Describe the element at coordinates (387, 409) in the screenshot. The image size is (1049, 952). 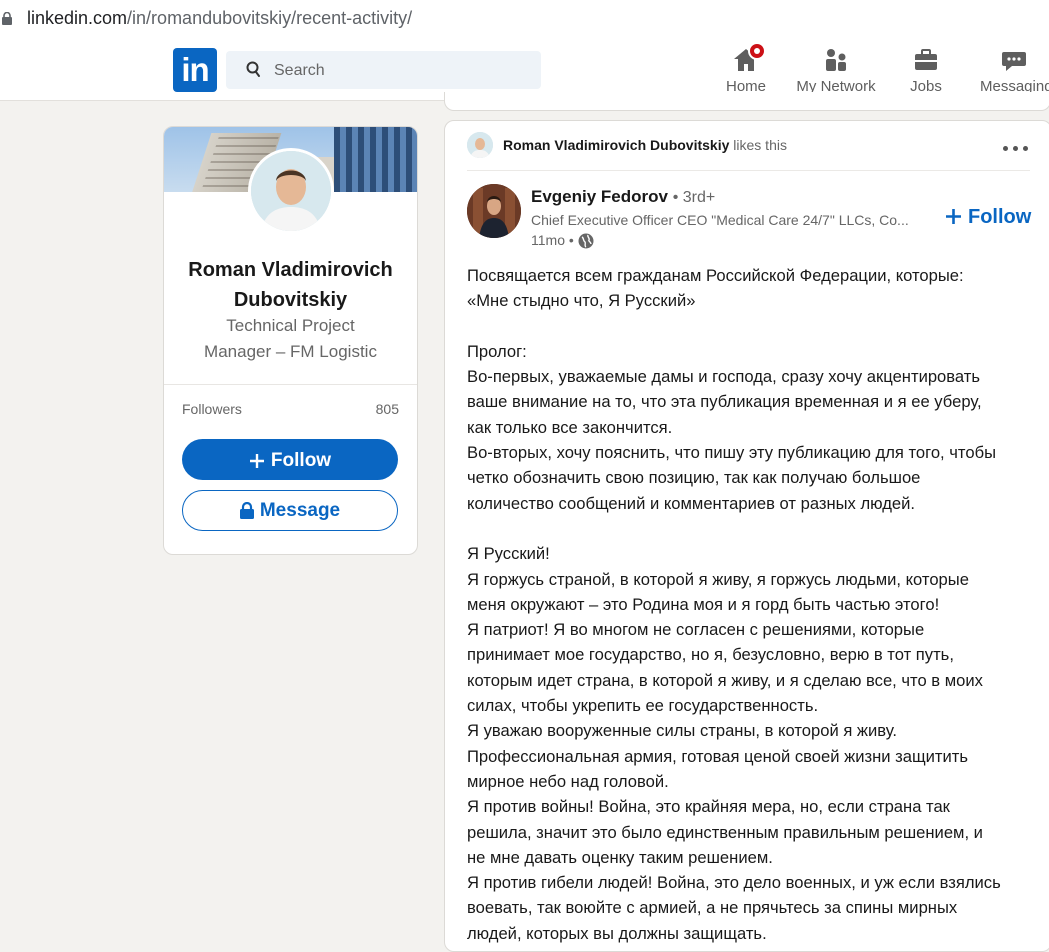
I see `followers-count: 805` at that location.